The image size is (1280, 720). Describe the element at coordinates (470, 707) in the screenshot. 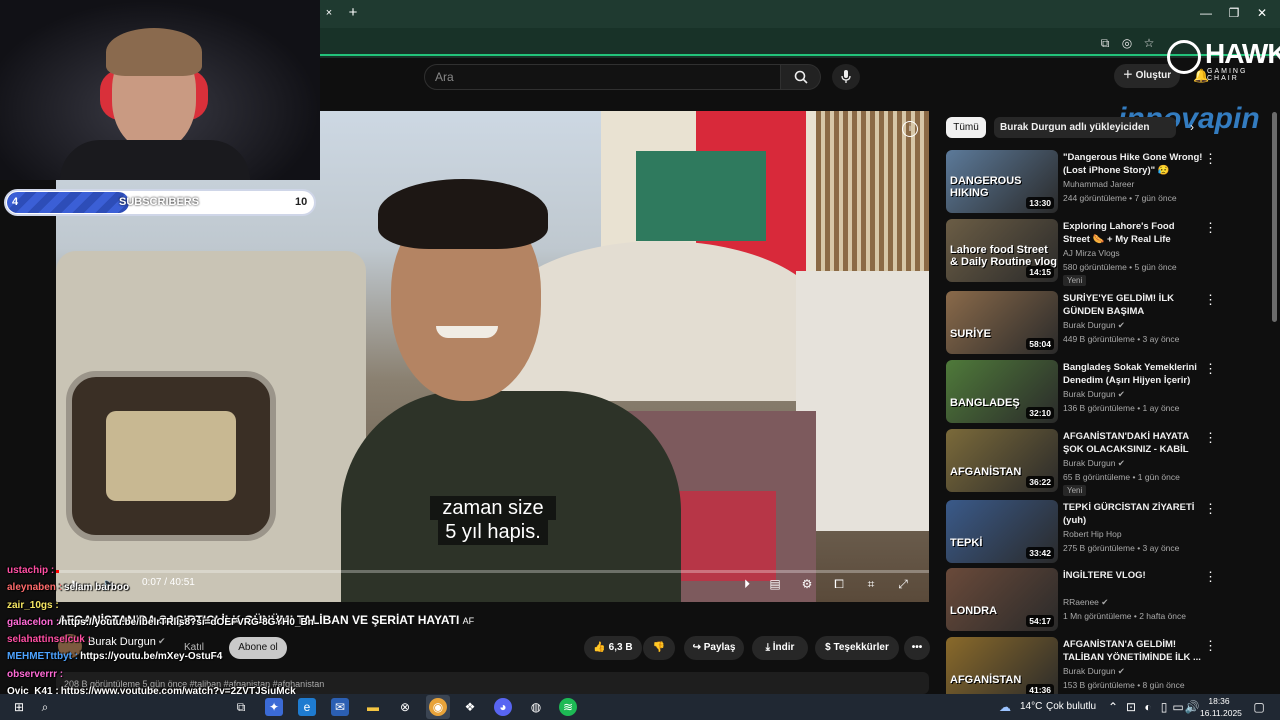

I see `app-icon: ❖` at that location.